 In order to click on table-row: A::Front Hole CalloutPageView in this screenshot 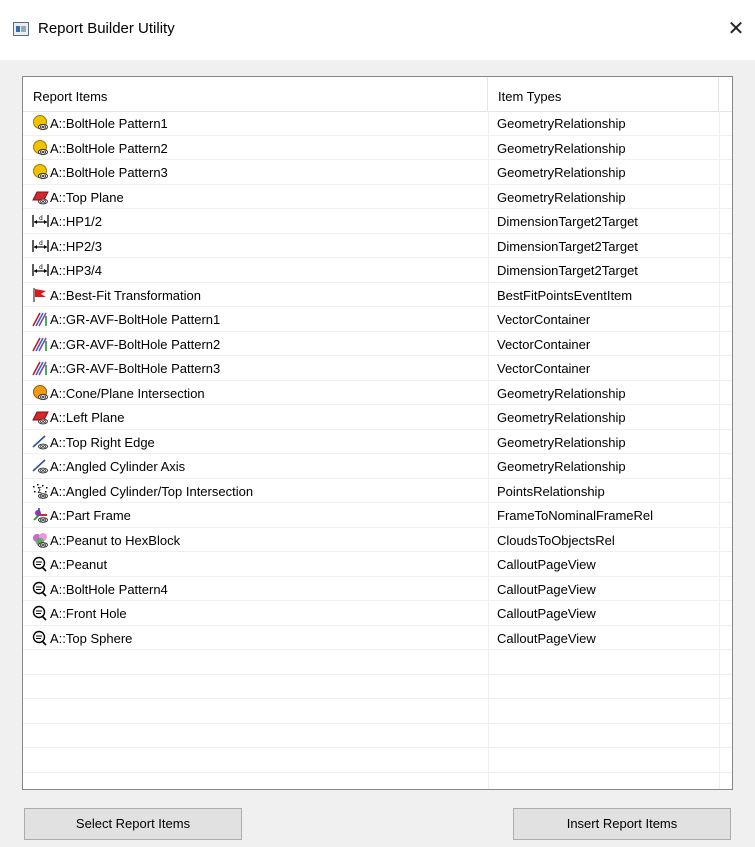, I will do `click(377, 613)`.